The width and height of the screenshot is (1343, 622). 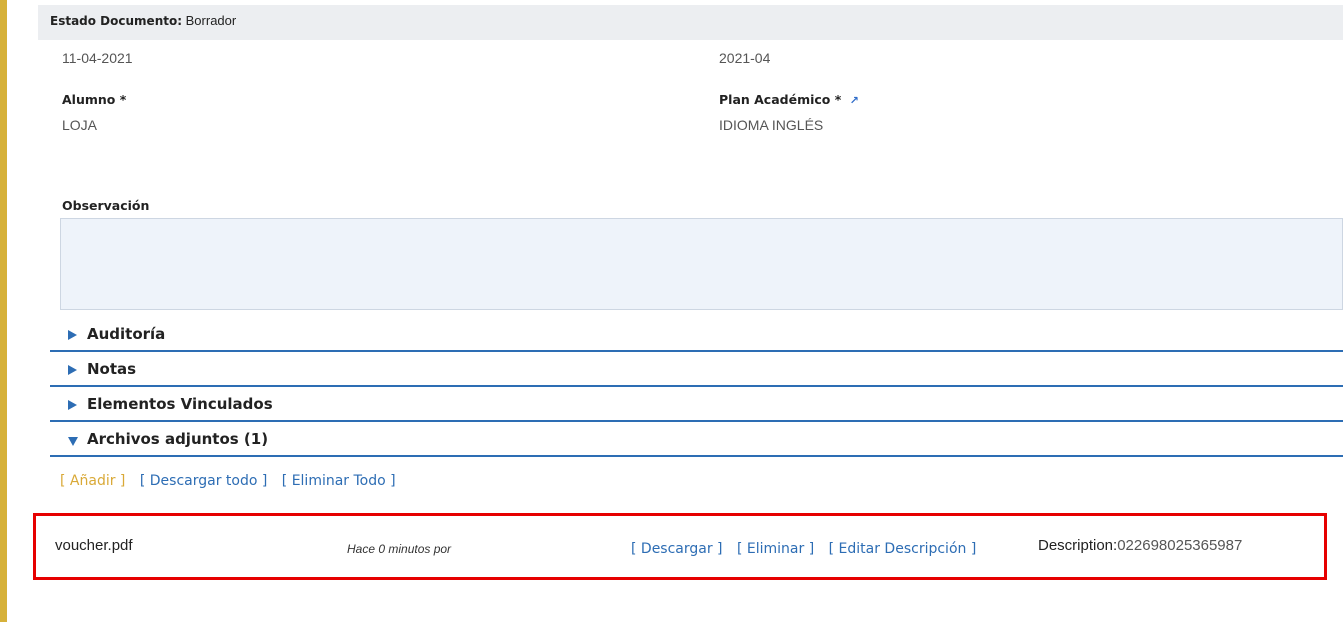 I want to click on section-title: Notas, so click(x=112, y=369).